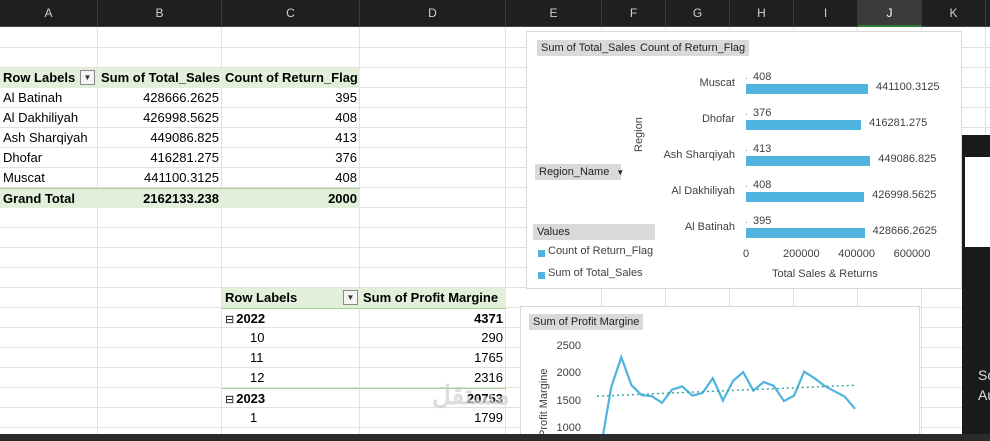  What do you see at coordinates (857, 254) in the screenshot?
I see `x-tick-label: 400000` at bounding box center [857, 254].